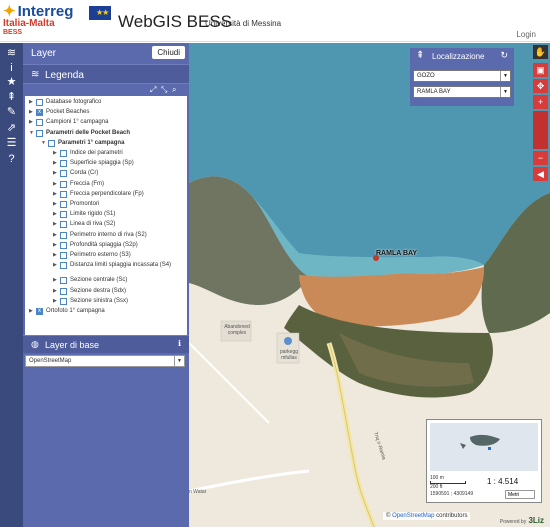 Image resolution: width=550 pixels, height=527 pixels. I want to click on units-select: Metri, so click(520, 494).